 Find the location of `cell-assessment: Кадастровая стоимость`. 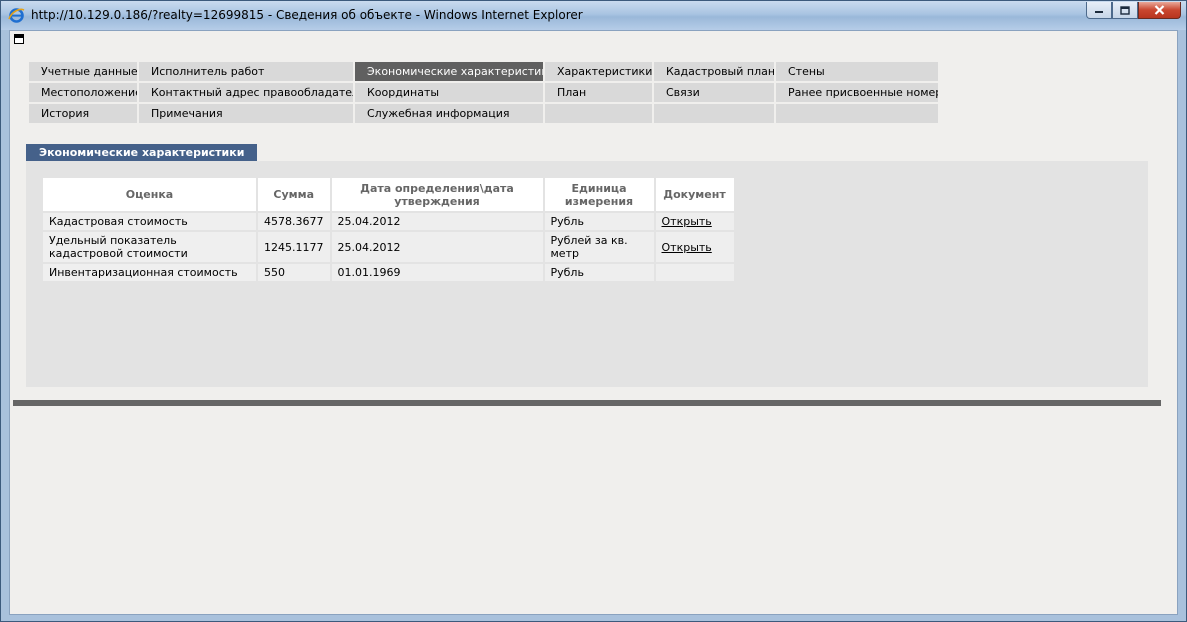

cell-assessment: Кадастровая стоимость is located at coordinates (149, 221).